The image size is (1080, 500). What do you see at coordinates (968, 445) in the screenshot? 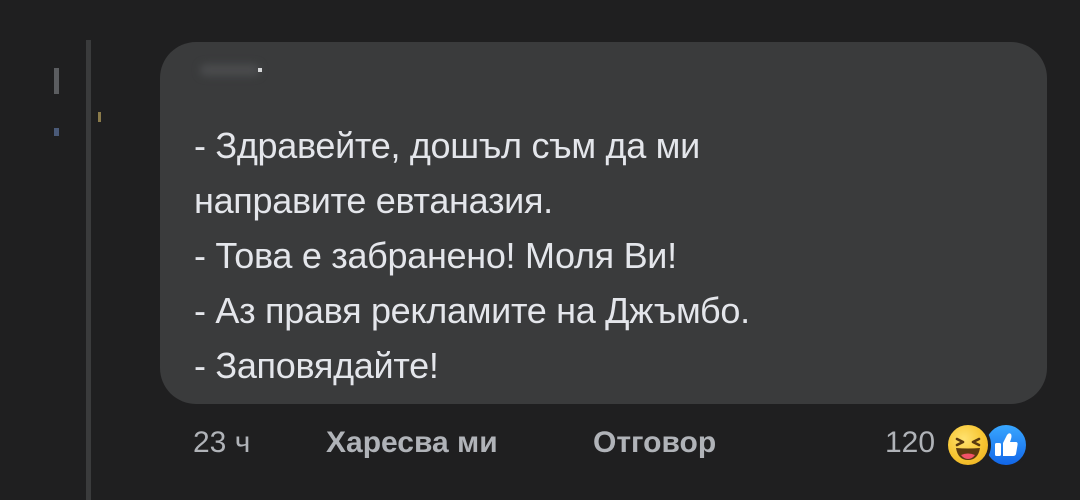
I see `haha-icon` at bounding box center [968, 445].